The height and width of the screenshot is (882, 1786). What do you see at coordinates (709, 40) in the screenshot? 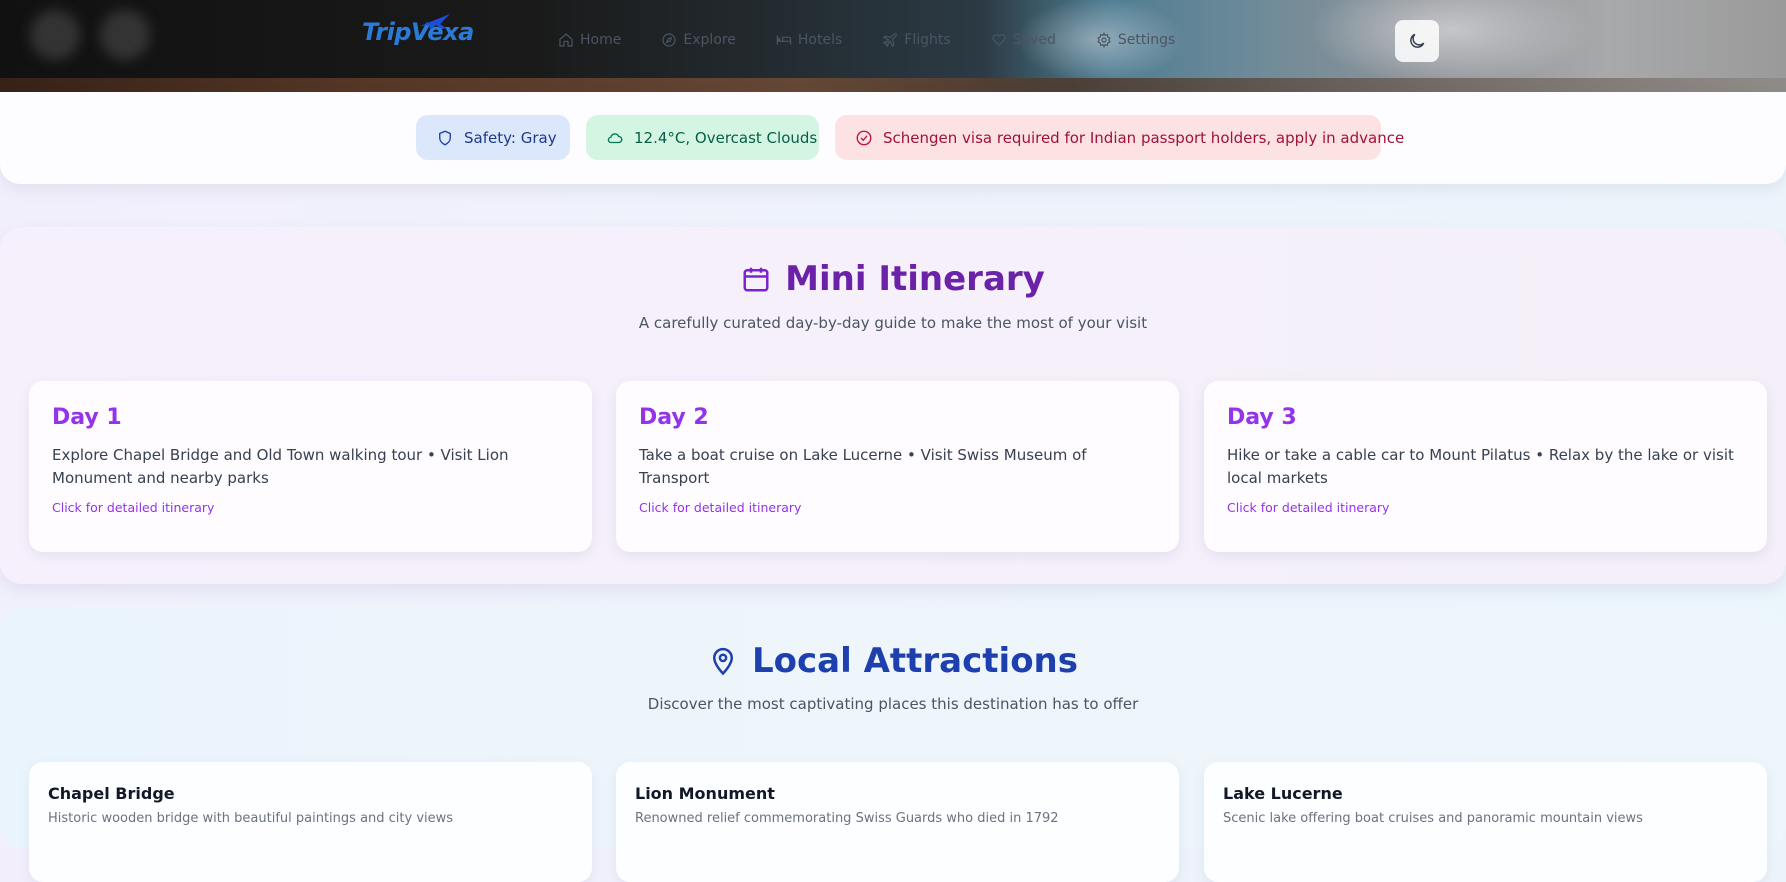
I see `nav-item-label: Explore` at bounding box center [709, 40].